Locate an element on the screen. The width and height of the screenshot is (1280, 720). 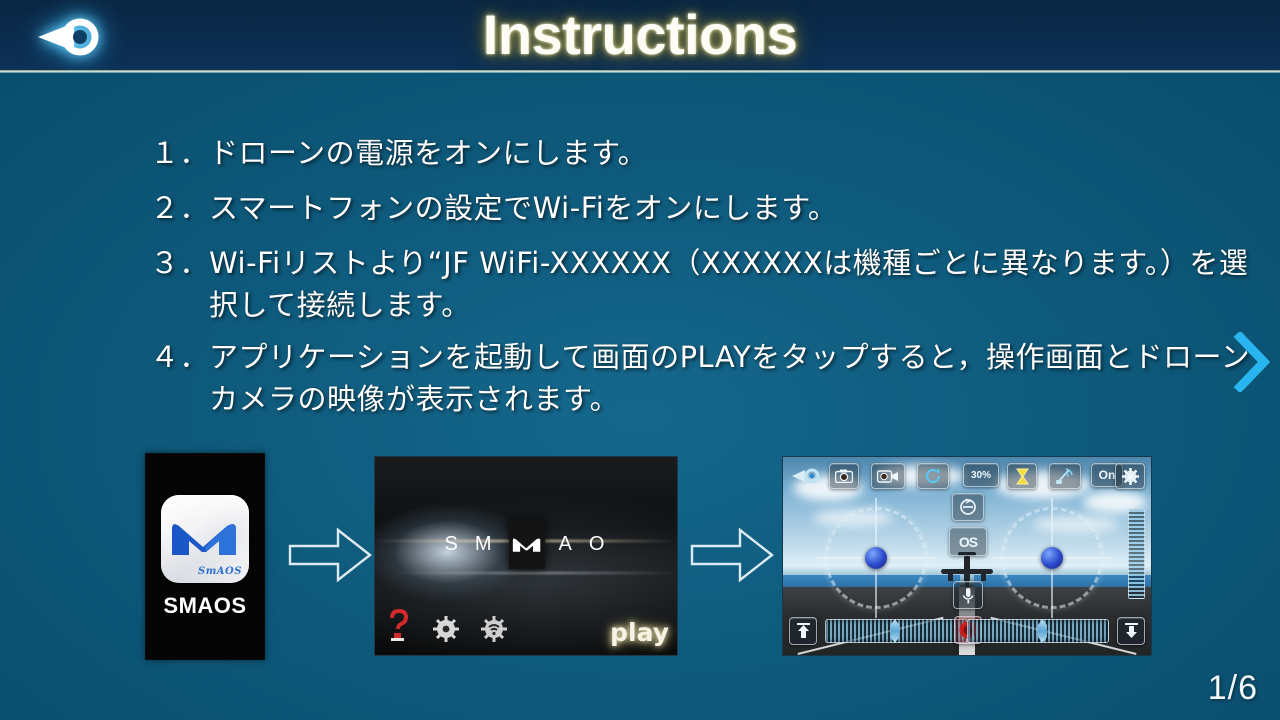
hourglass-icon is located at coordinates (1022, 476).